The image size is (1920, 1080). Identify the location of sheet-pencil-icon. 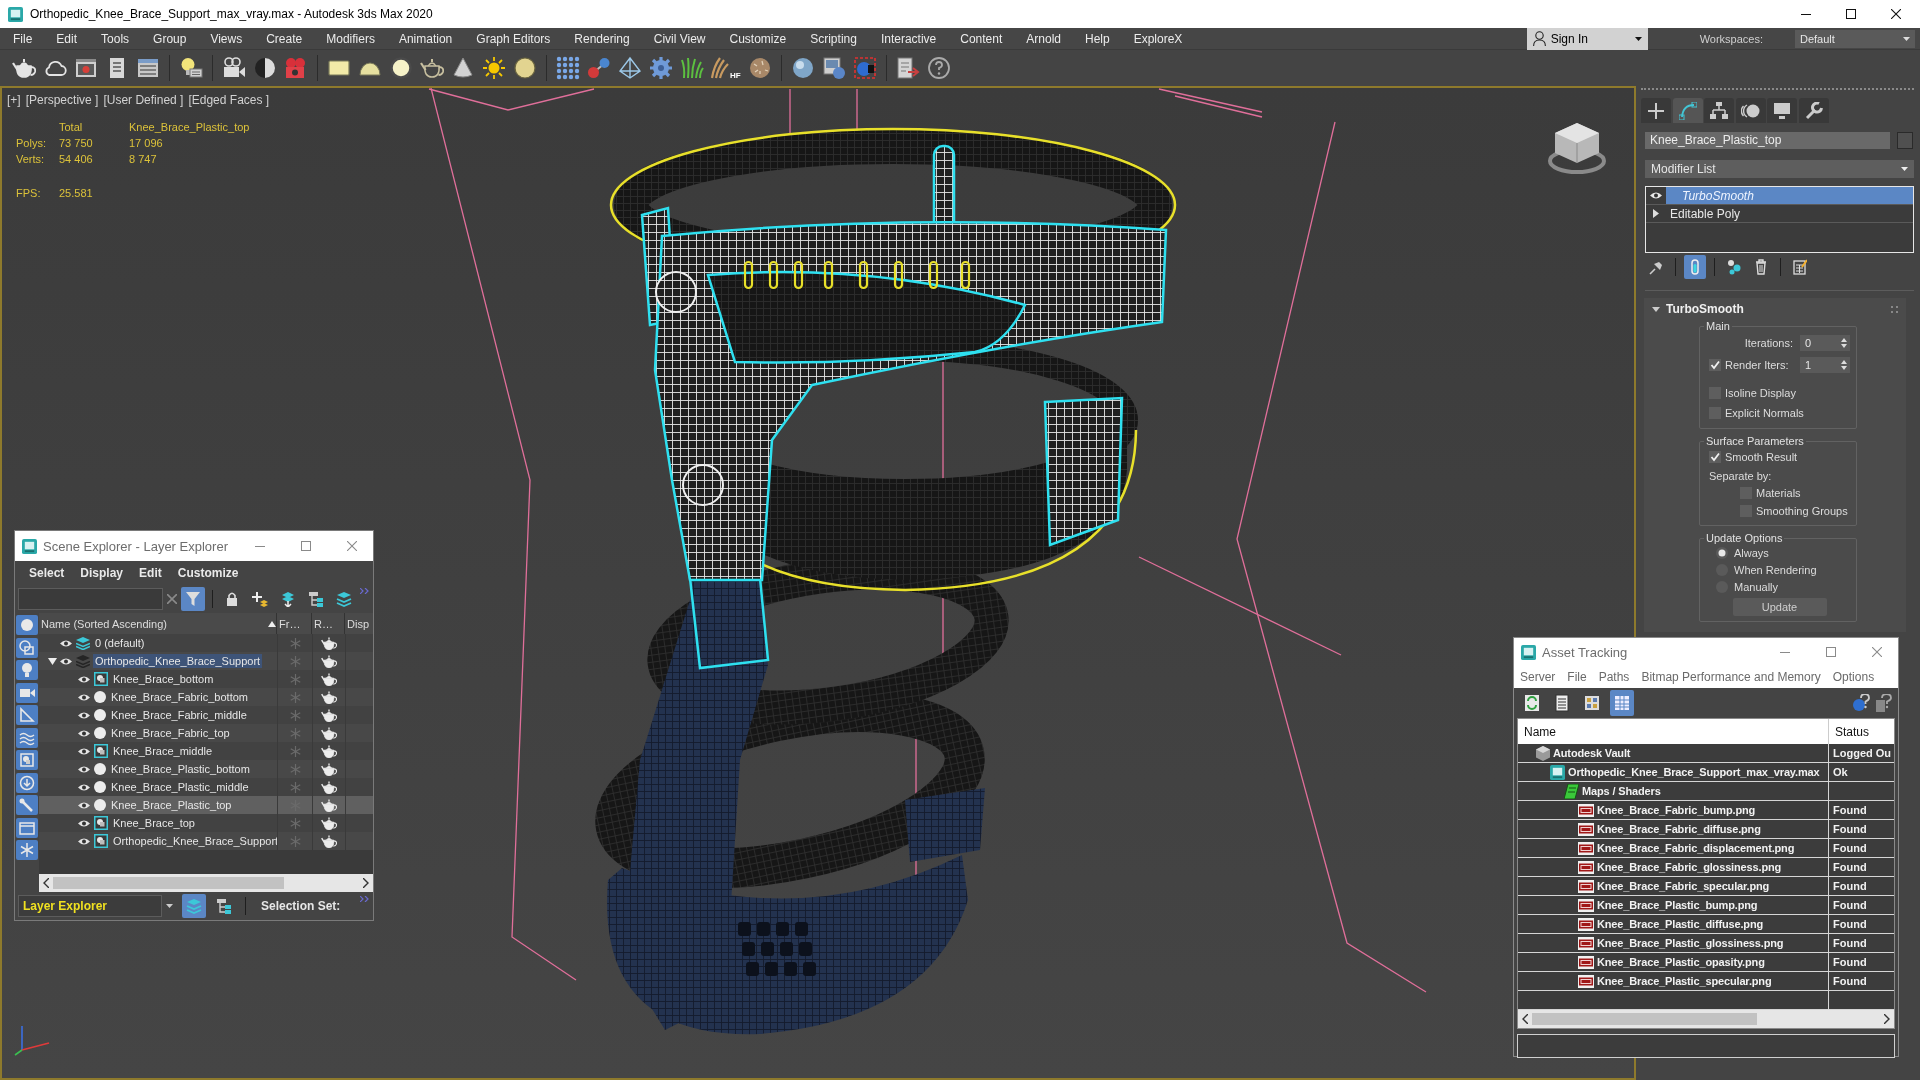
(1800, 267).